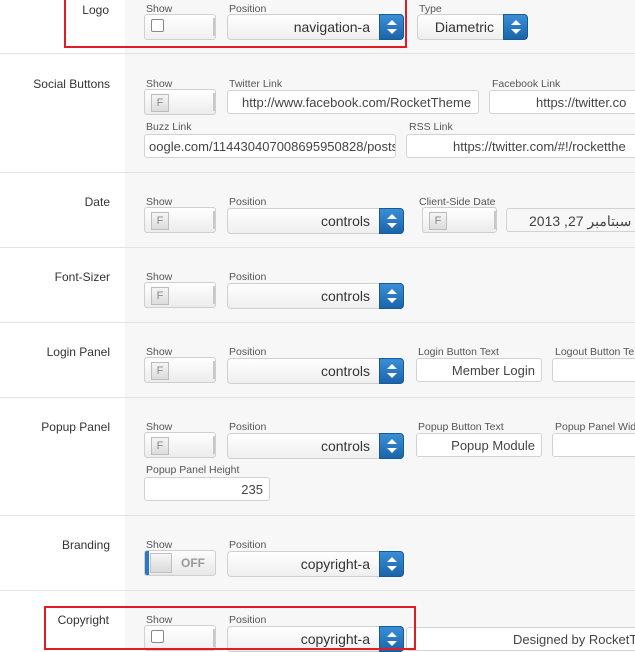 This screenshot has height=652, width=635. What do you see at coordinates (520, 639) in the screenshot?
I see `copyright-text-input: Designed by RocketTh` at bounding box center [520, 639].